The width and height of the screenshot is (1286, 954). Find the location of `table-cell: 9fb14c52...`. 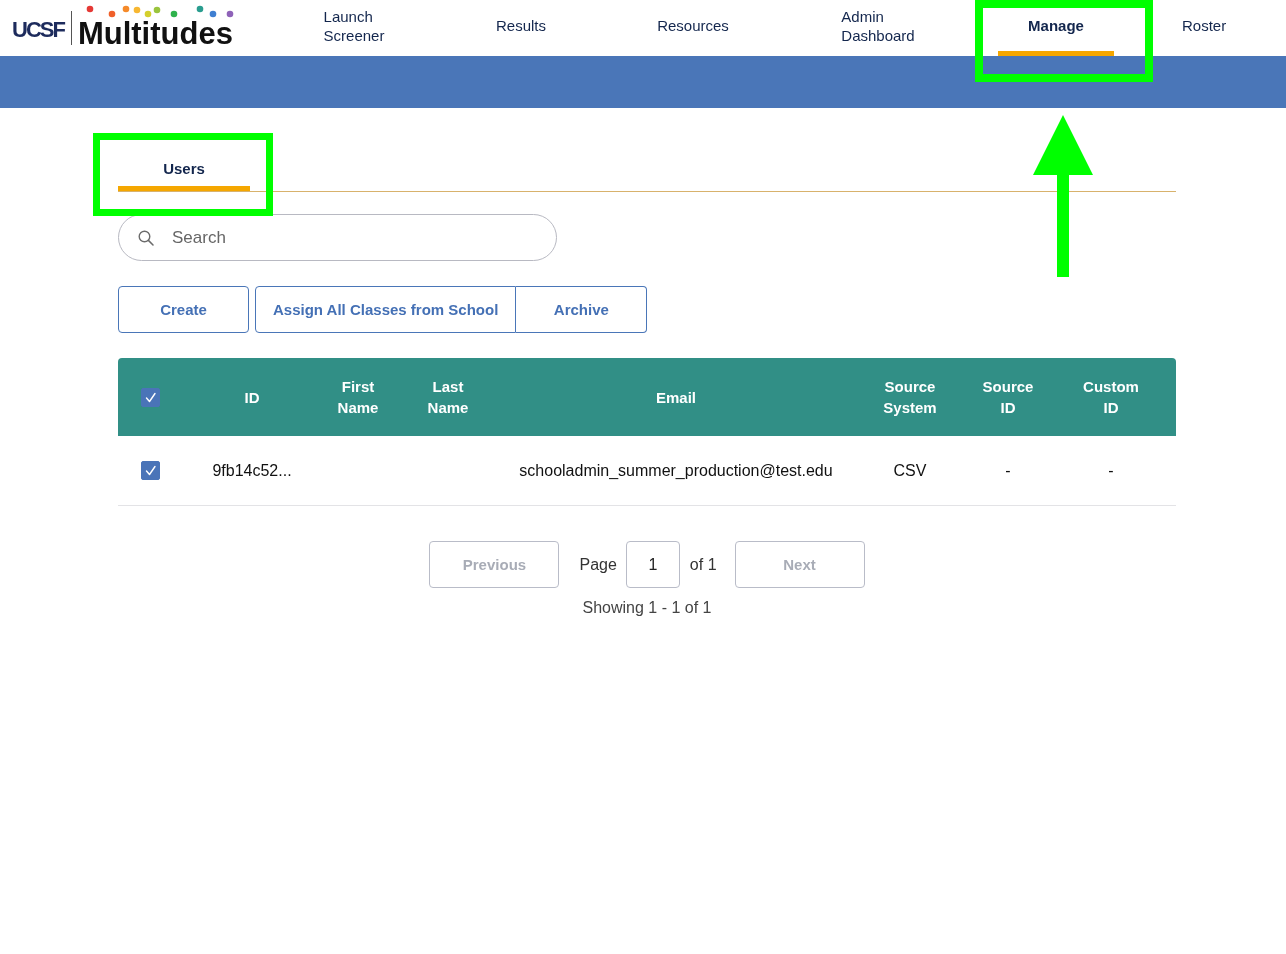

table-cell: 9fb14c52... is located at coordinates (252, 470).